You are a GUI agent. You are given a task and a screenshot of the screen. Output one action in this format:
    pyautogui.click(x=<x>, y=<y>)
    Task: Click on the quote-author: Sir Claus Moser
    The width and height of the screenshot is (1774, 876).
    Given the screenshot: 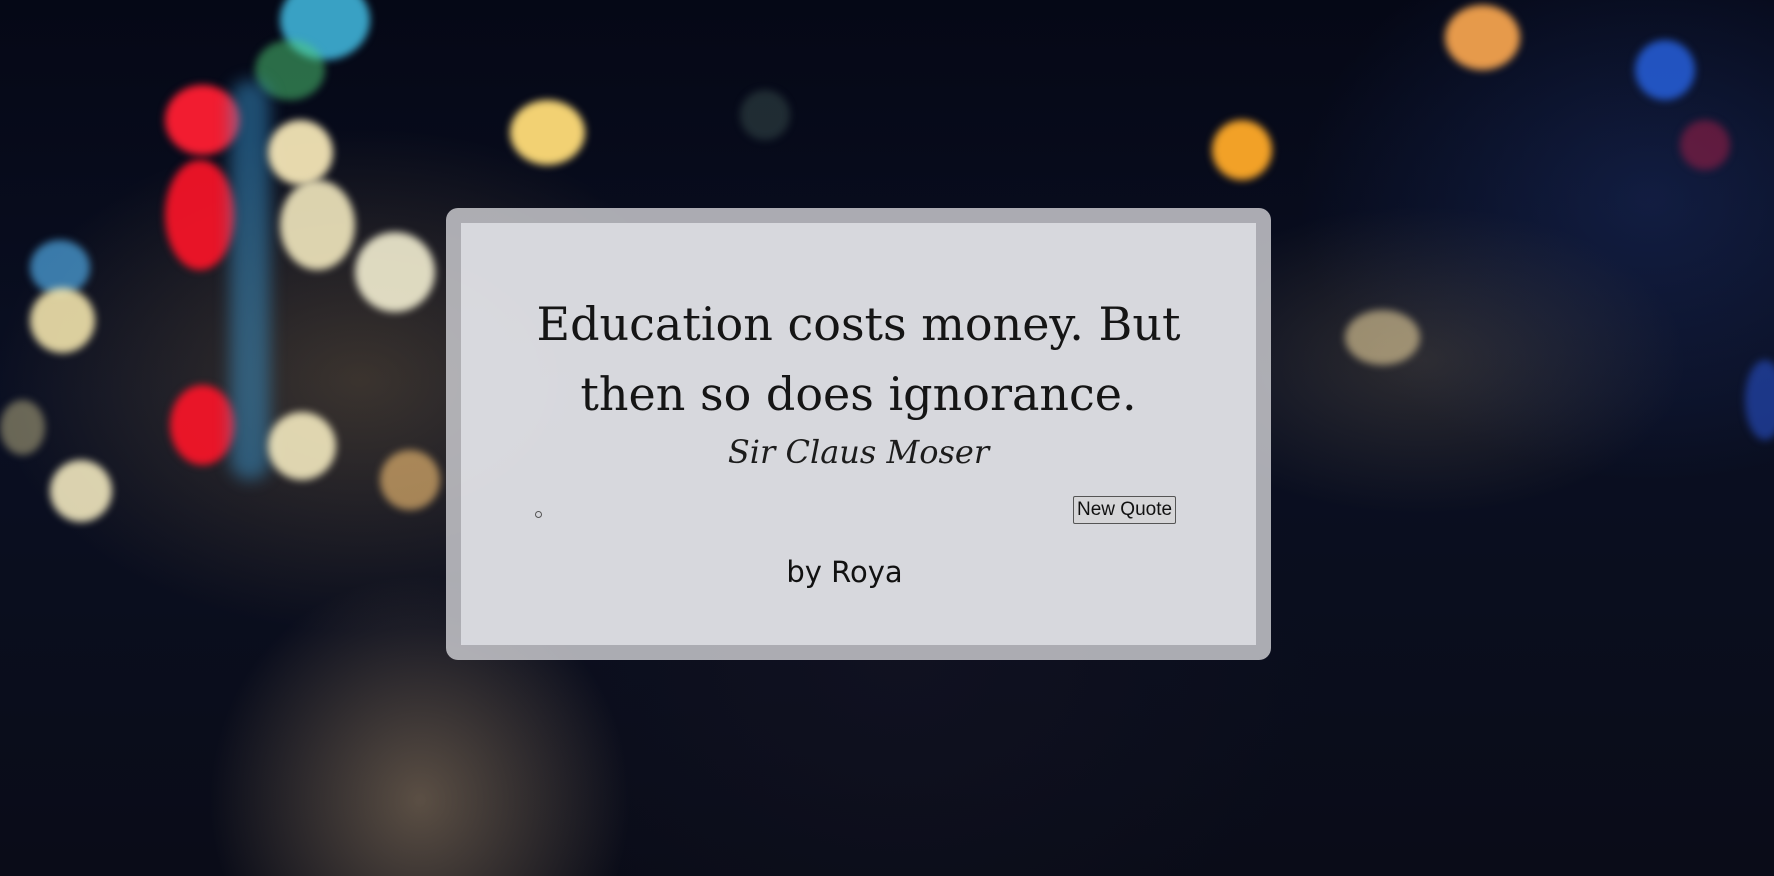 What is the action you would take?
    pyautogui.click(x=858, y=452)
    